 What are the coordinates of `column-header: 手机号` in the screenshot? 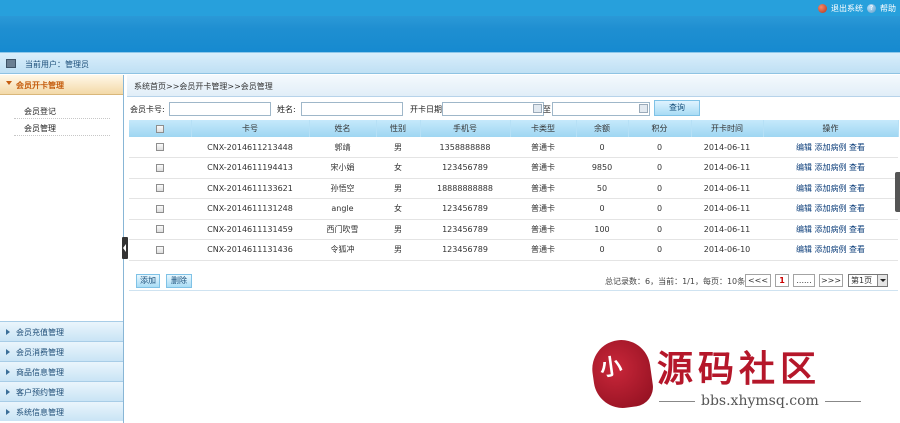 It's located at (465, 128).